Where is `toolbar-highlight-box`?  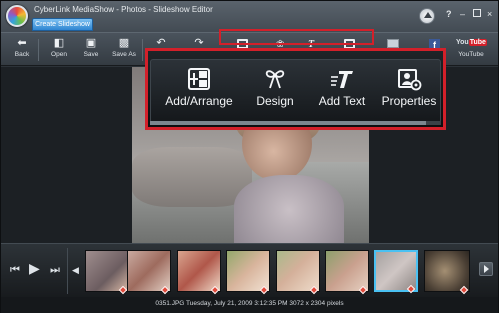 toolbar-highlight-box is located at coordinates (296, 37).